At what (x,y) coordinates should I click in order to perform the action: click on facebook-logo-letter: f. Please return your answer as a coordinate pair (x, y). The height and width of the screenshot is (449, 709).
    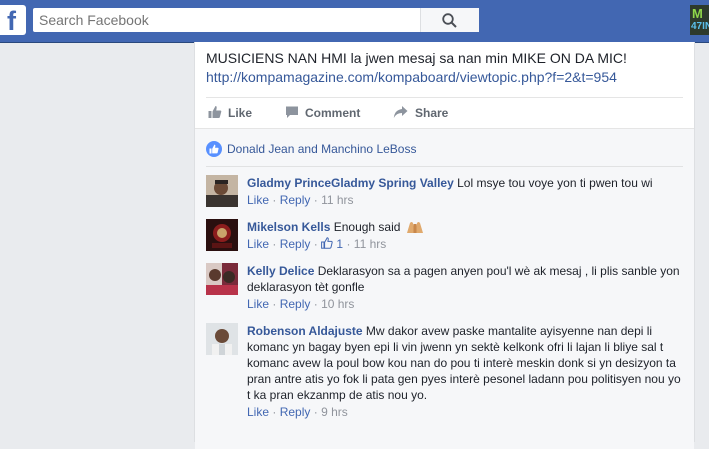
    Looking at the image, I should click on (11, 21).